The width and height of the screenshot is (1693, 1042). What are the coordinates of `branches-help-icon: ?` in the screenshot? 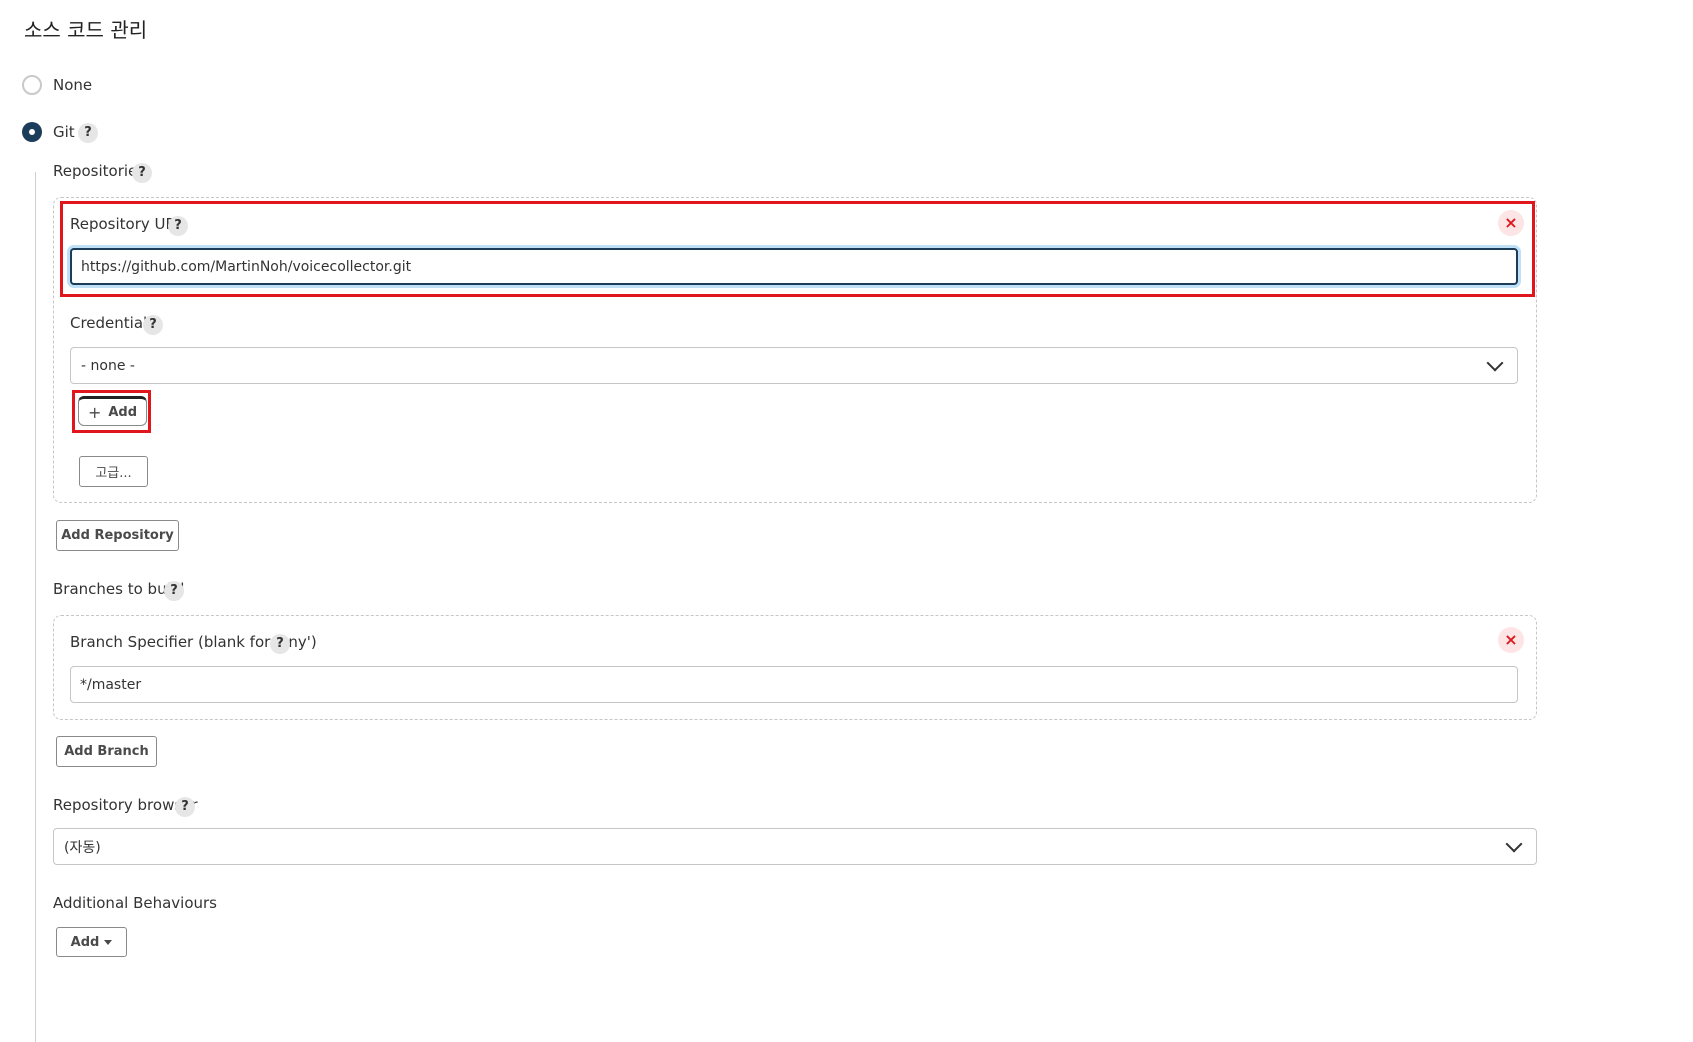 It's located at (174, 591).